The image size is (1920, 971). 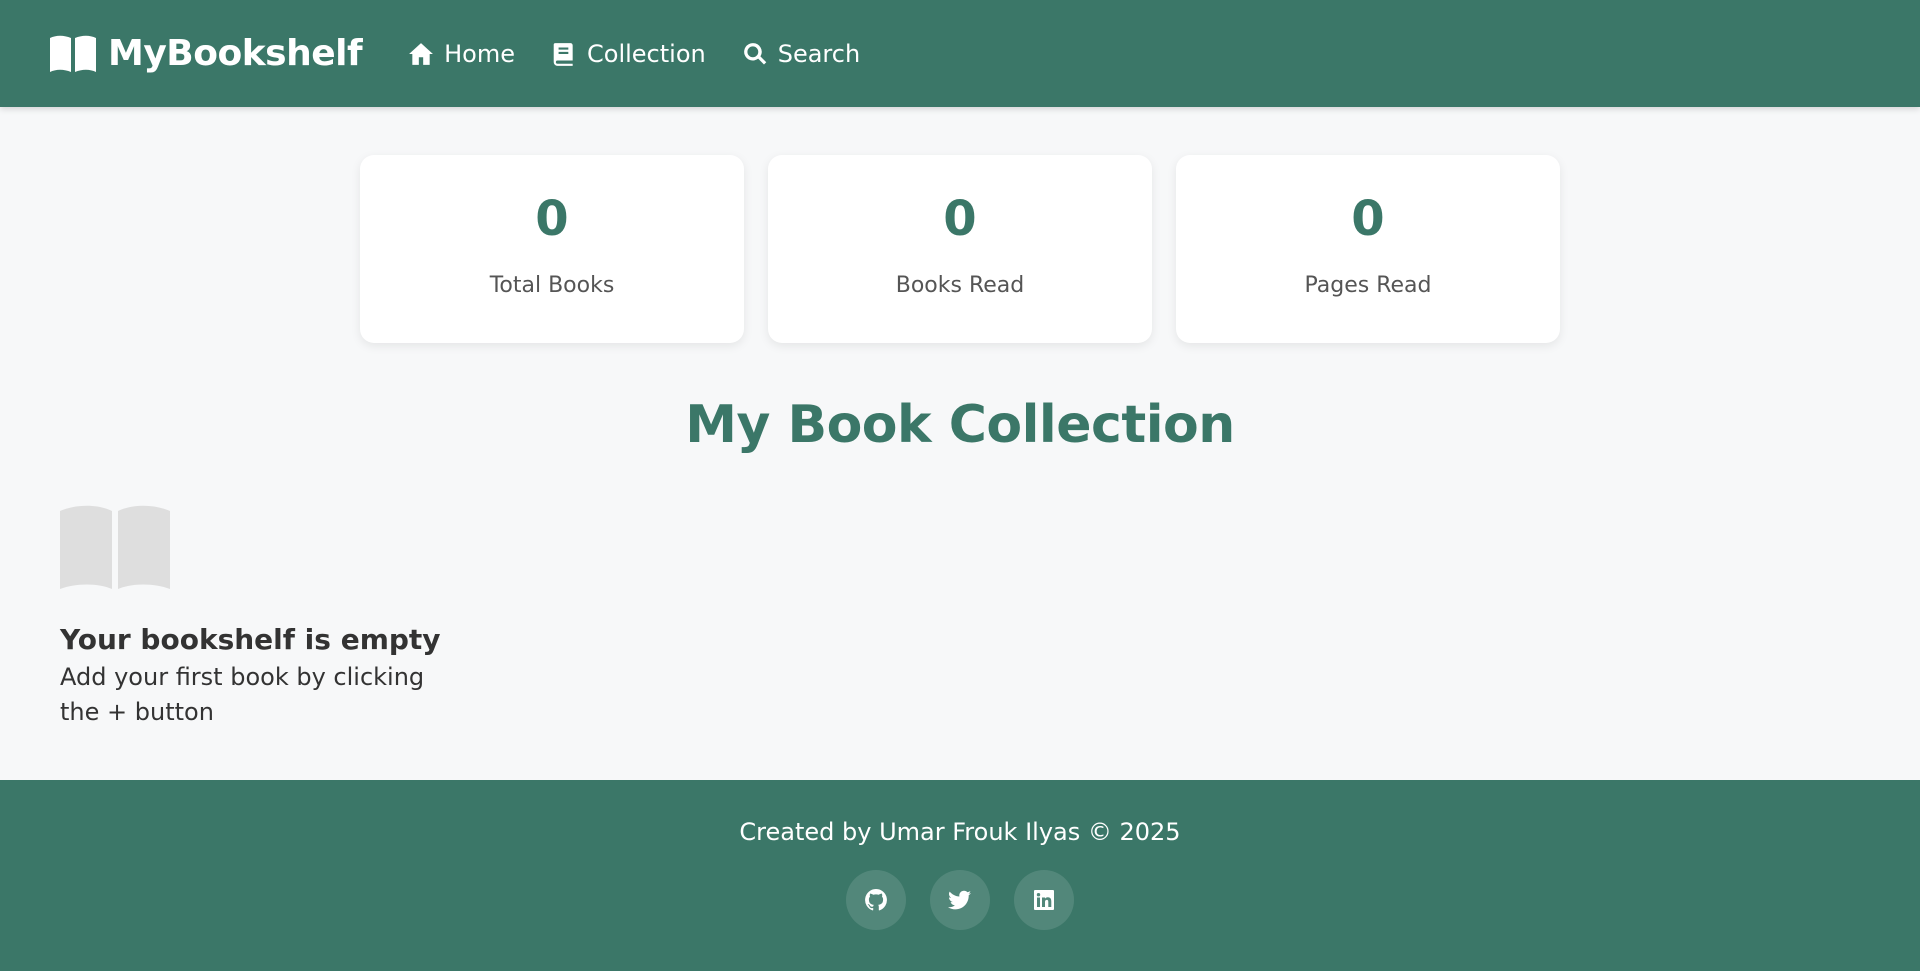 I want to click on stat-card-books-read: 0 Books Read, so click(x=960, y=249).